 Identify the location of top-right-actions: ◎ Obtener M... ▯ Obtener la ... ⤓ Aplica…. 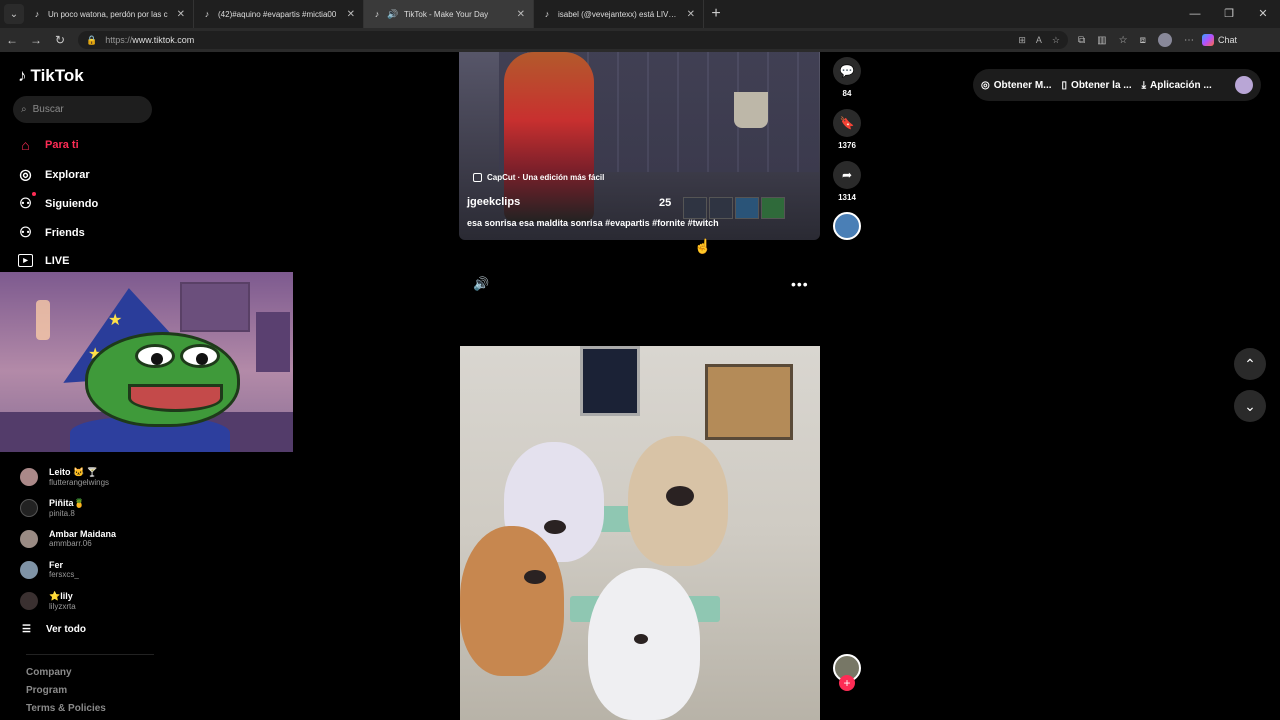
(1117, 85).